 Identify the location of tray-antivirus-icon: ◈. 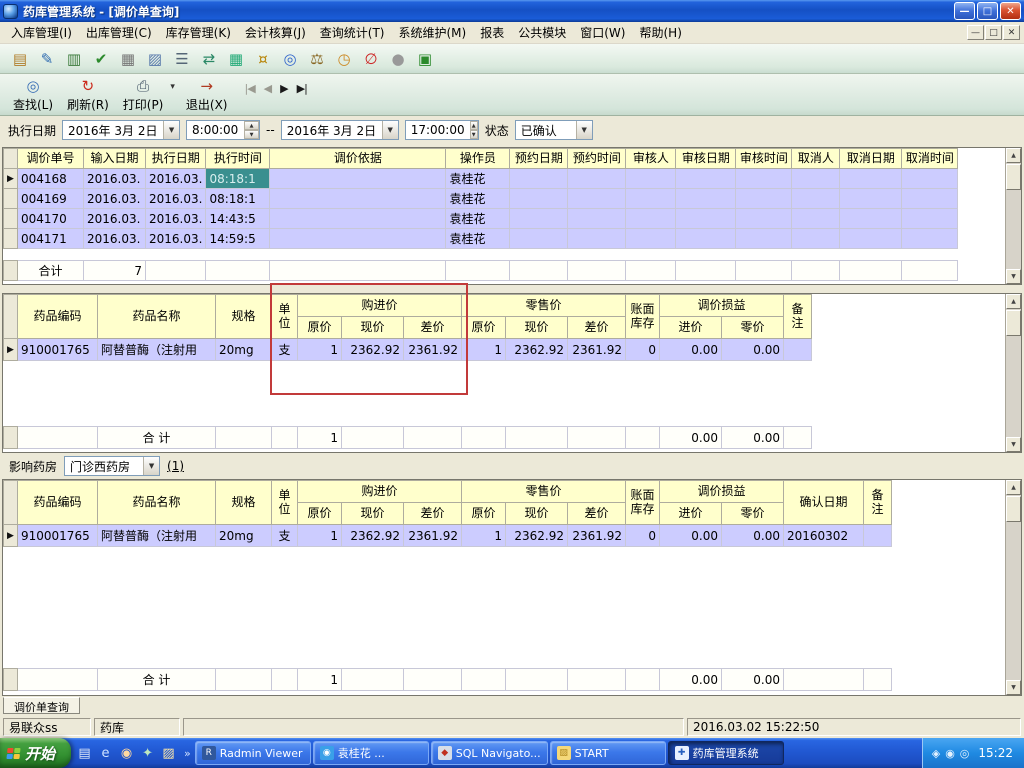
(936, 753).